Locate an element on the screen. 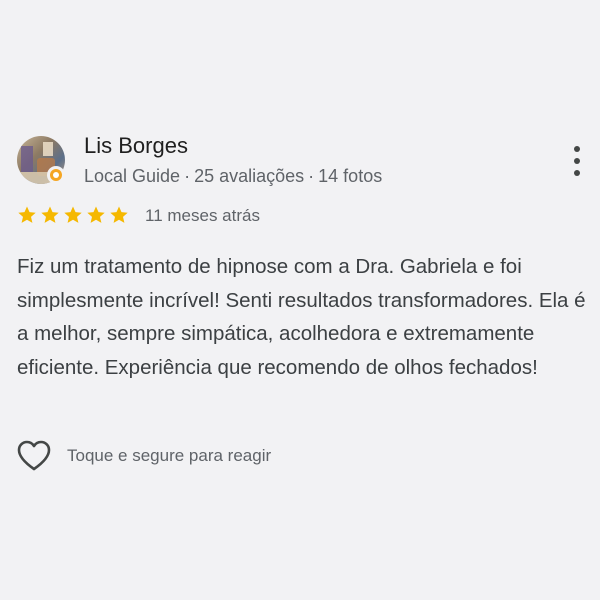 Image resolution: width=600 pixels, height=600 pixels. author-photo-count: 14 fotos is located at coordinates (350, 176).